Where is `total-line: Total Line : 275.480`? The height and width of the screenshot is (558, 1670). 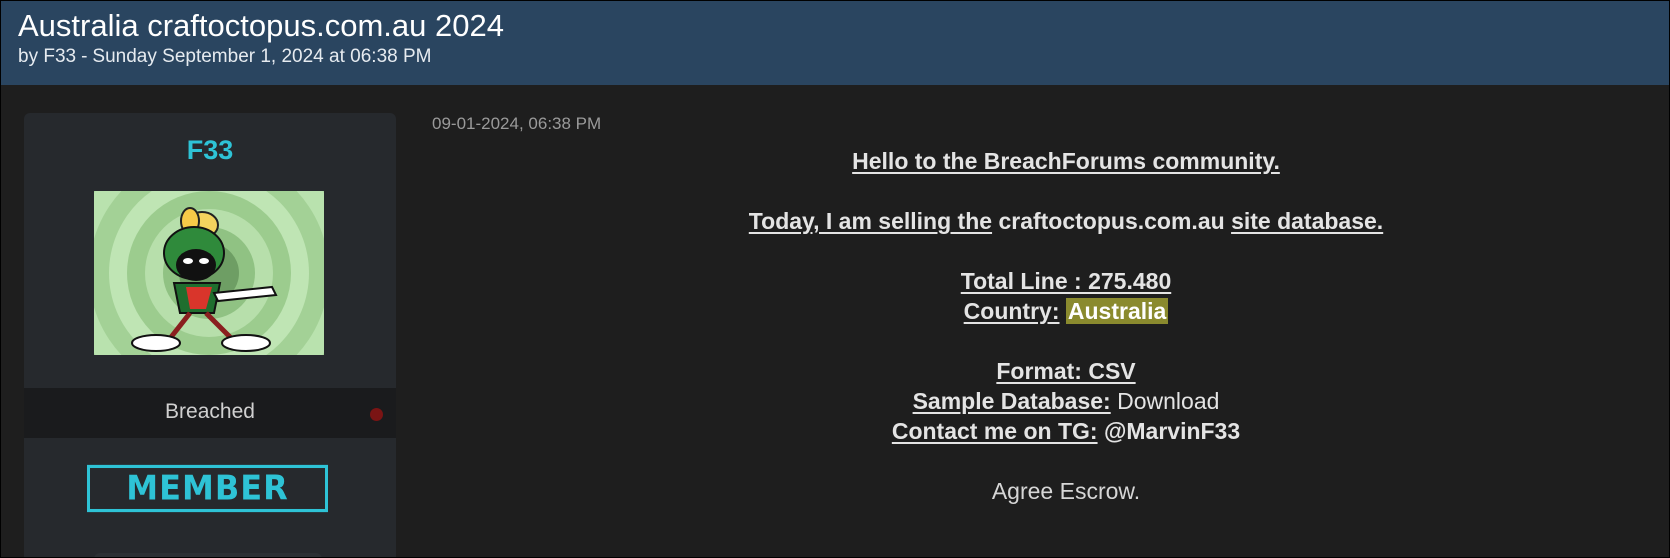
total-line: Total Line : 275.480 is located at coordinates (1066, 281).